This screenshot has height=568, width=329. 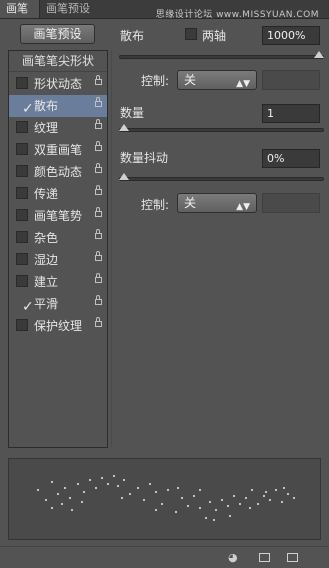 What do you see at coordinates (46, 282) in the screenshot?
I see `option-label: 建立` at bounding box center [46, 282].